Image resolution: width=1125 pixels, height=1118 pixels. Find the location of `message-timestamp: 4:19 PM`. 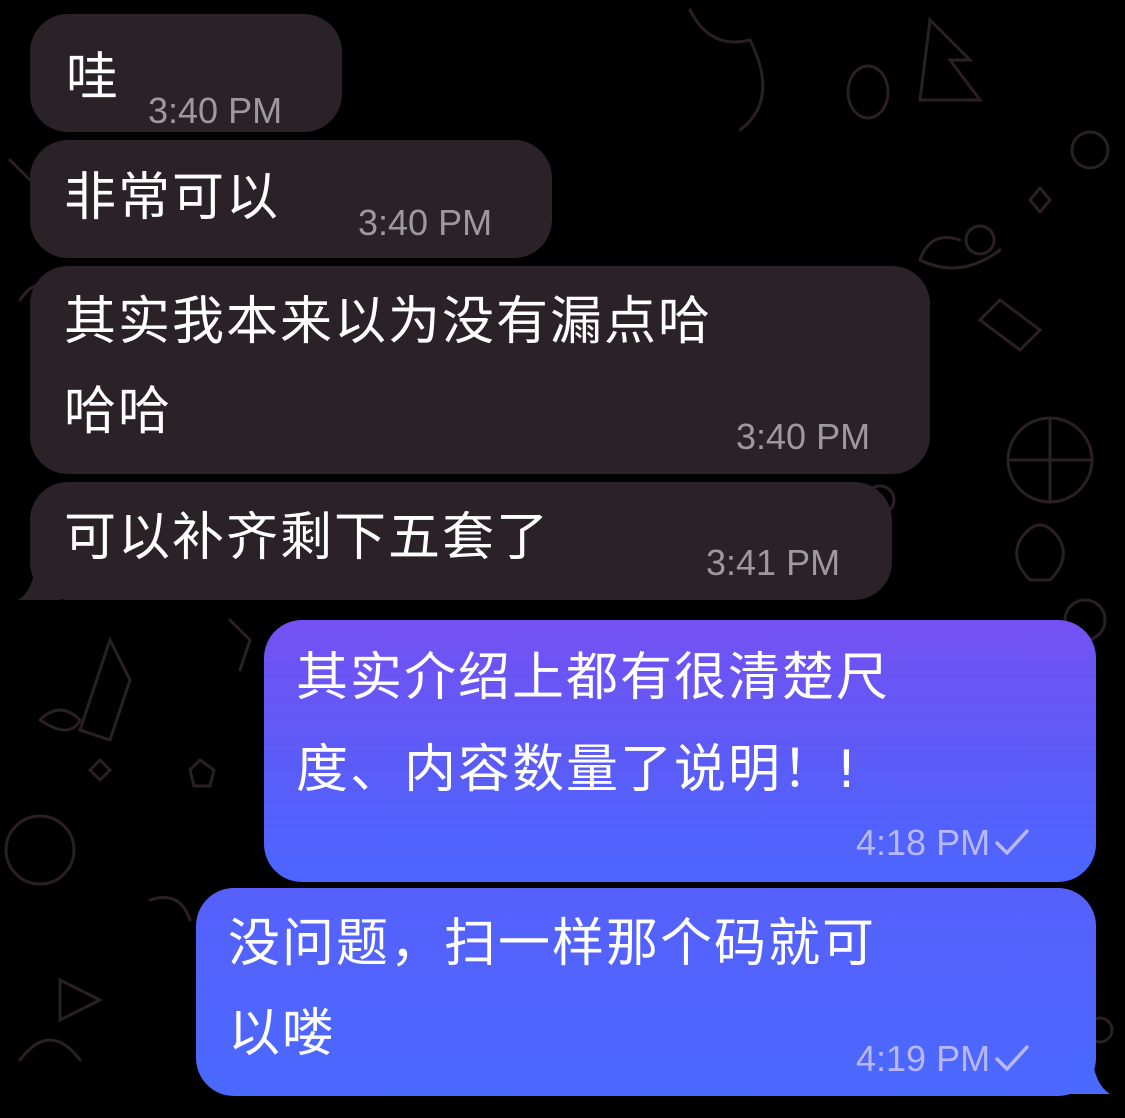

message-timestamp: 4:19 PM is located at coordinates (943, 1059).